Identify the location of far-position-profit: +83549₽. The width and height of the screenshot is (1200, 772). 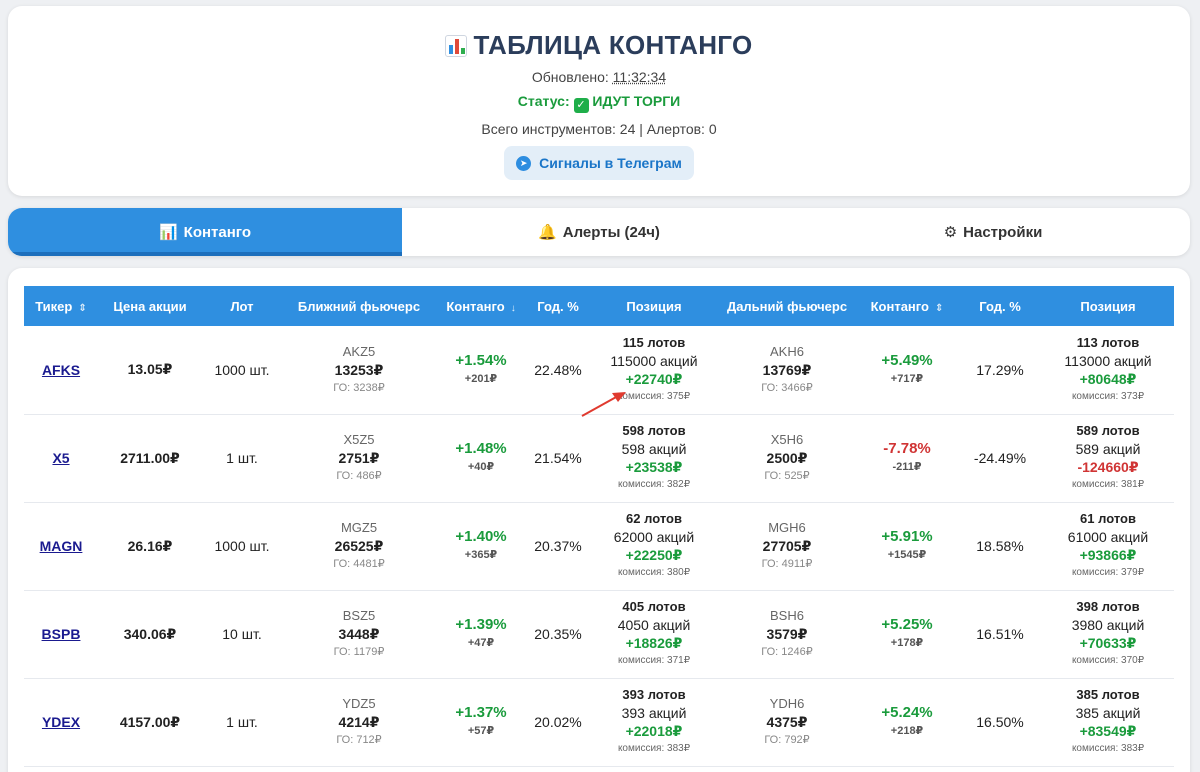
(1108, 731).